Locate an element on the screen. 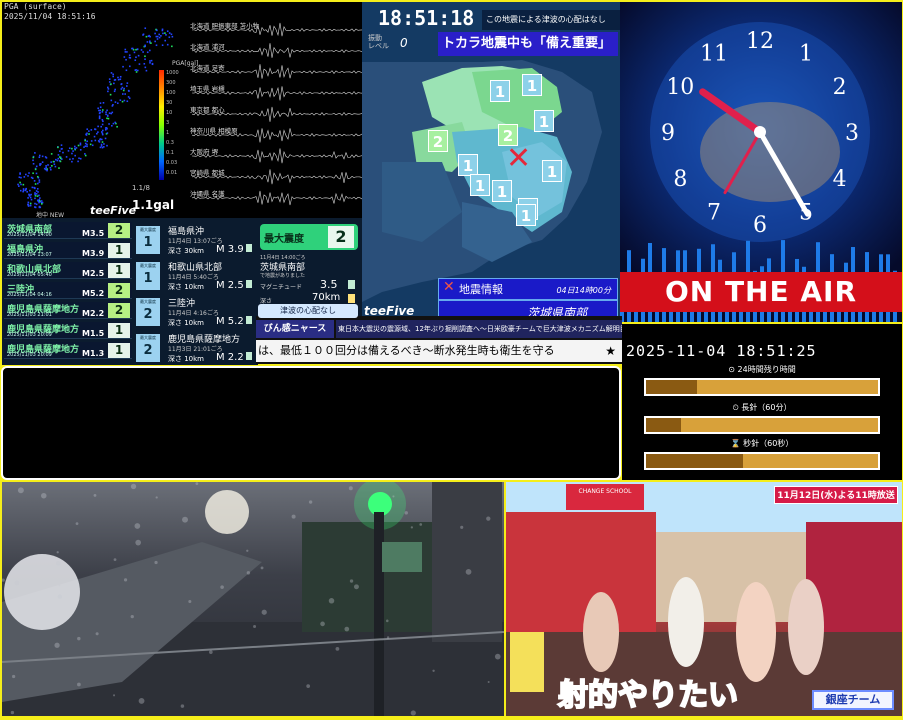 Image resolution: width=903 pixels, height=720 pixels. quake-detail-date: 11月3日 21:01ごろ is located at coordinates (195, 349).